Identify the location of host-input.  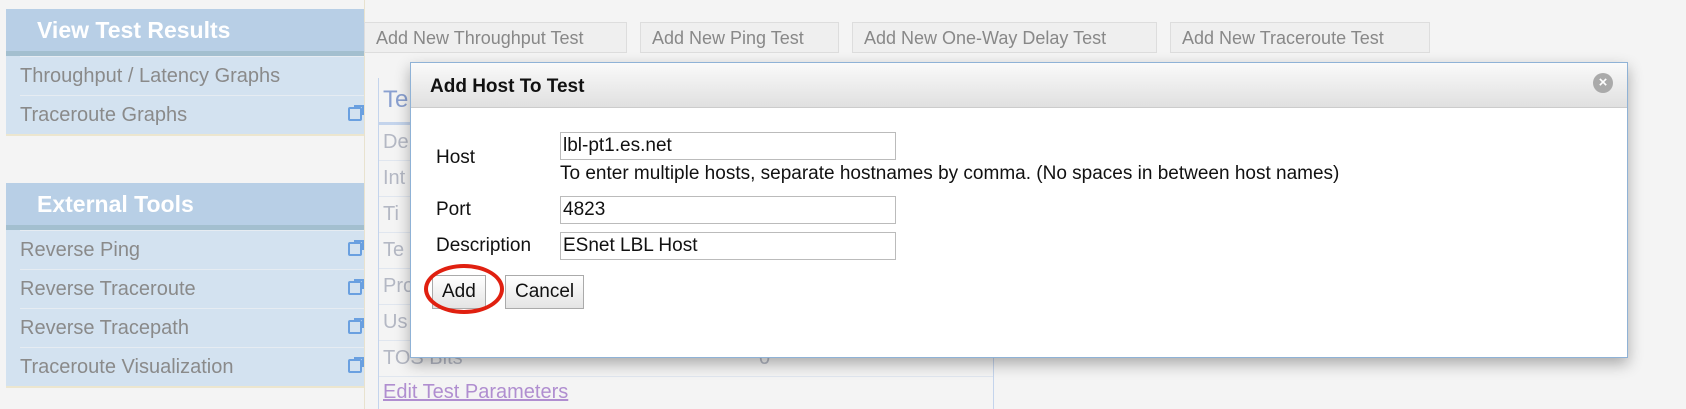
(728, 146).